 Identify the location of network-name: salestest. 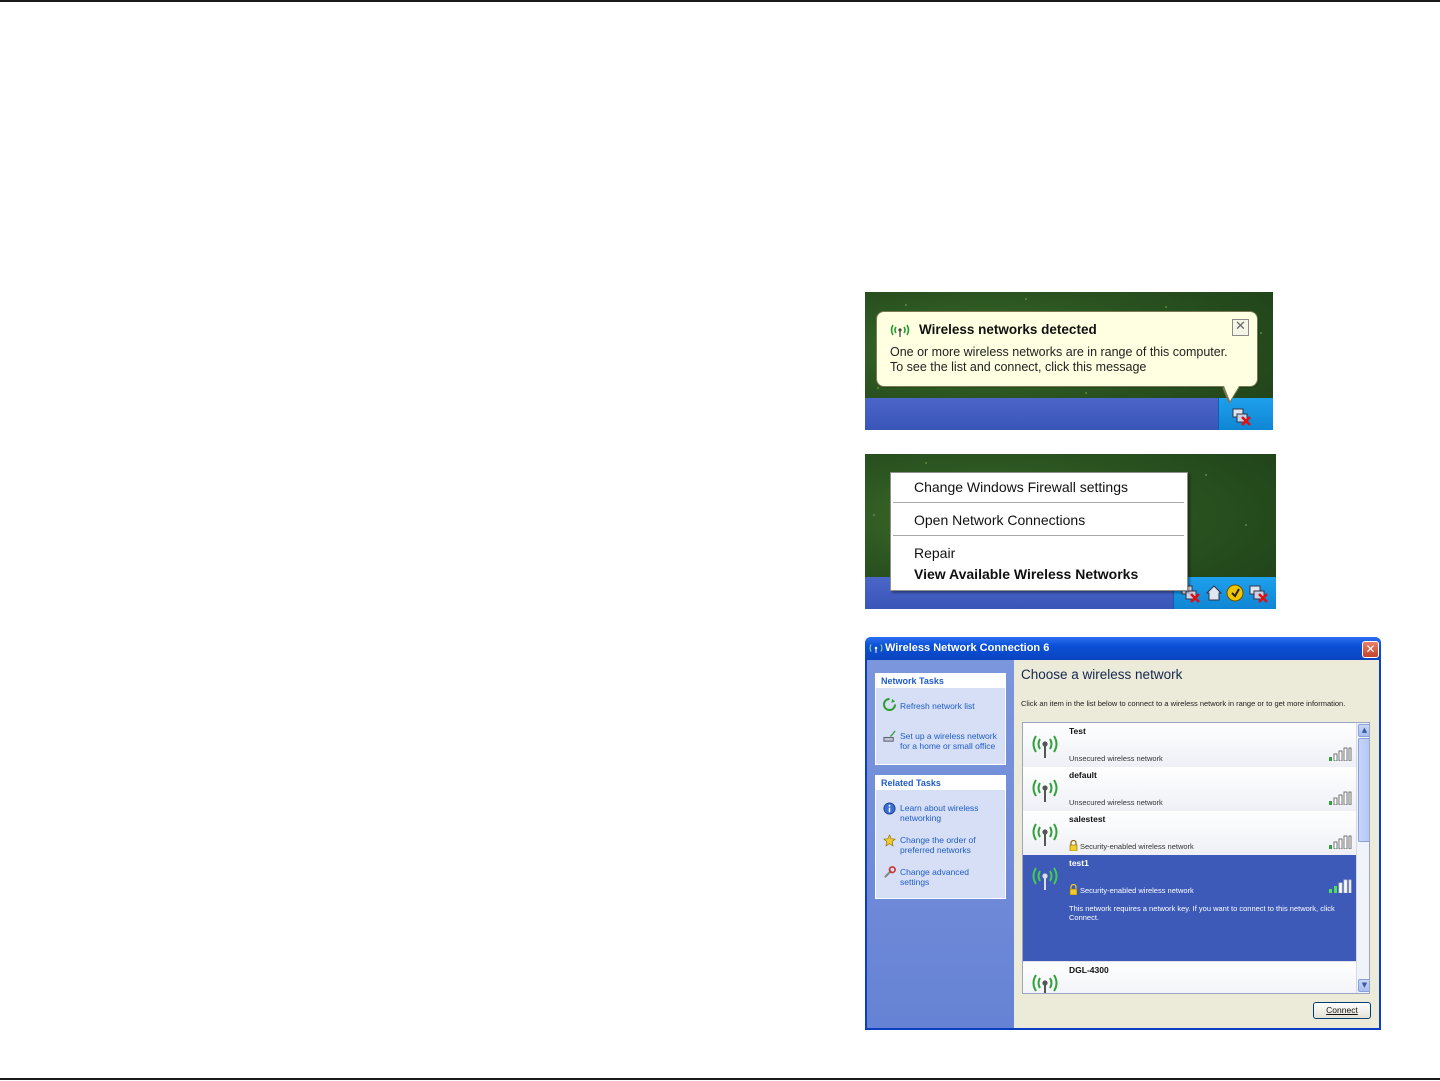
(1087, 819).